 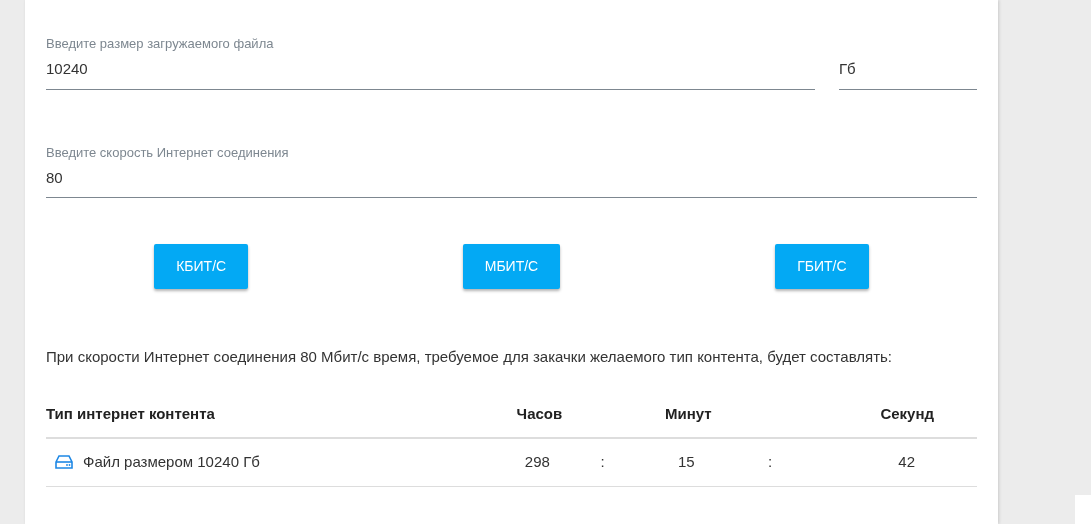 I want to click on table-cell-text: 298, so click(x=537, y=462).